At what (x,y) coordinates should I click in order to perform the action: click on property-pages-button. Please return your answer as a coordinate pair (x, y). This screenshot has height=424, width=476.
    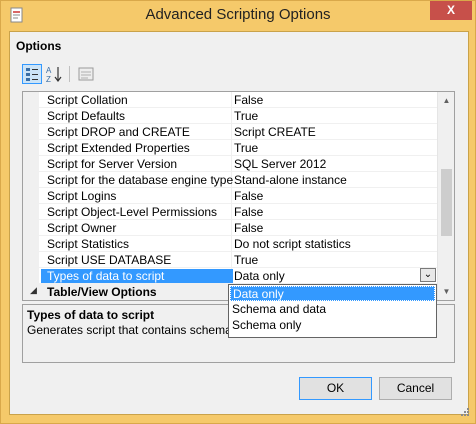
    Looking at the image, I should click on (86, 74).